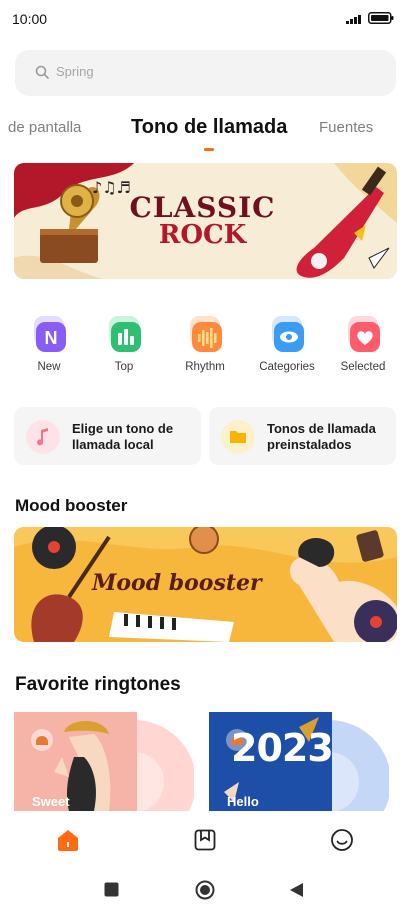 The width and height of the screenshot is (411, 914). I want to click on classic-rock-banner: ♪♫♬ CLASSIC ROCK, so click(205, 221).